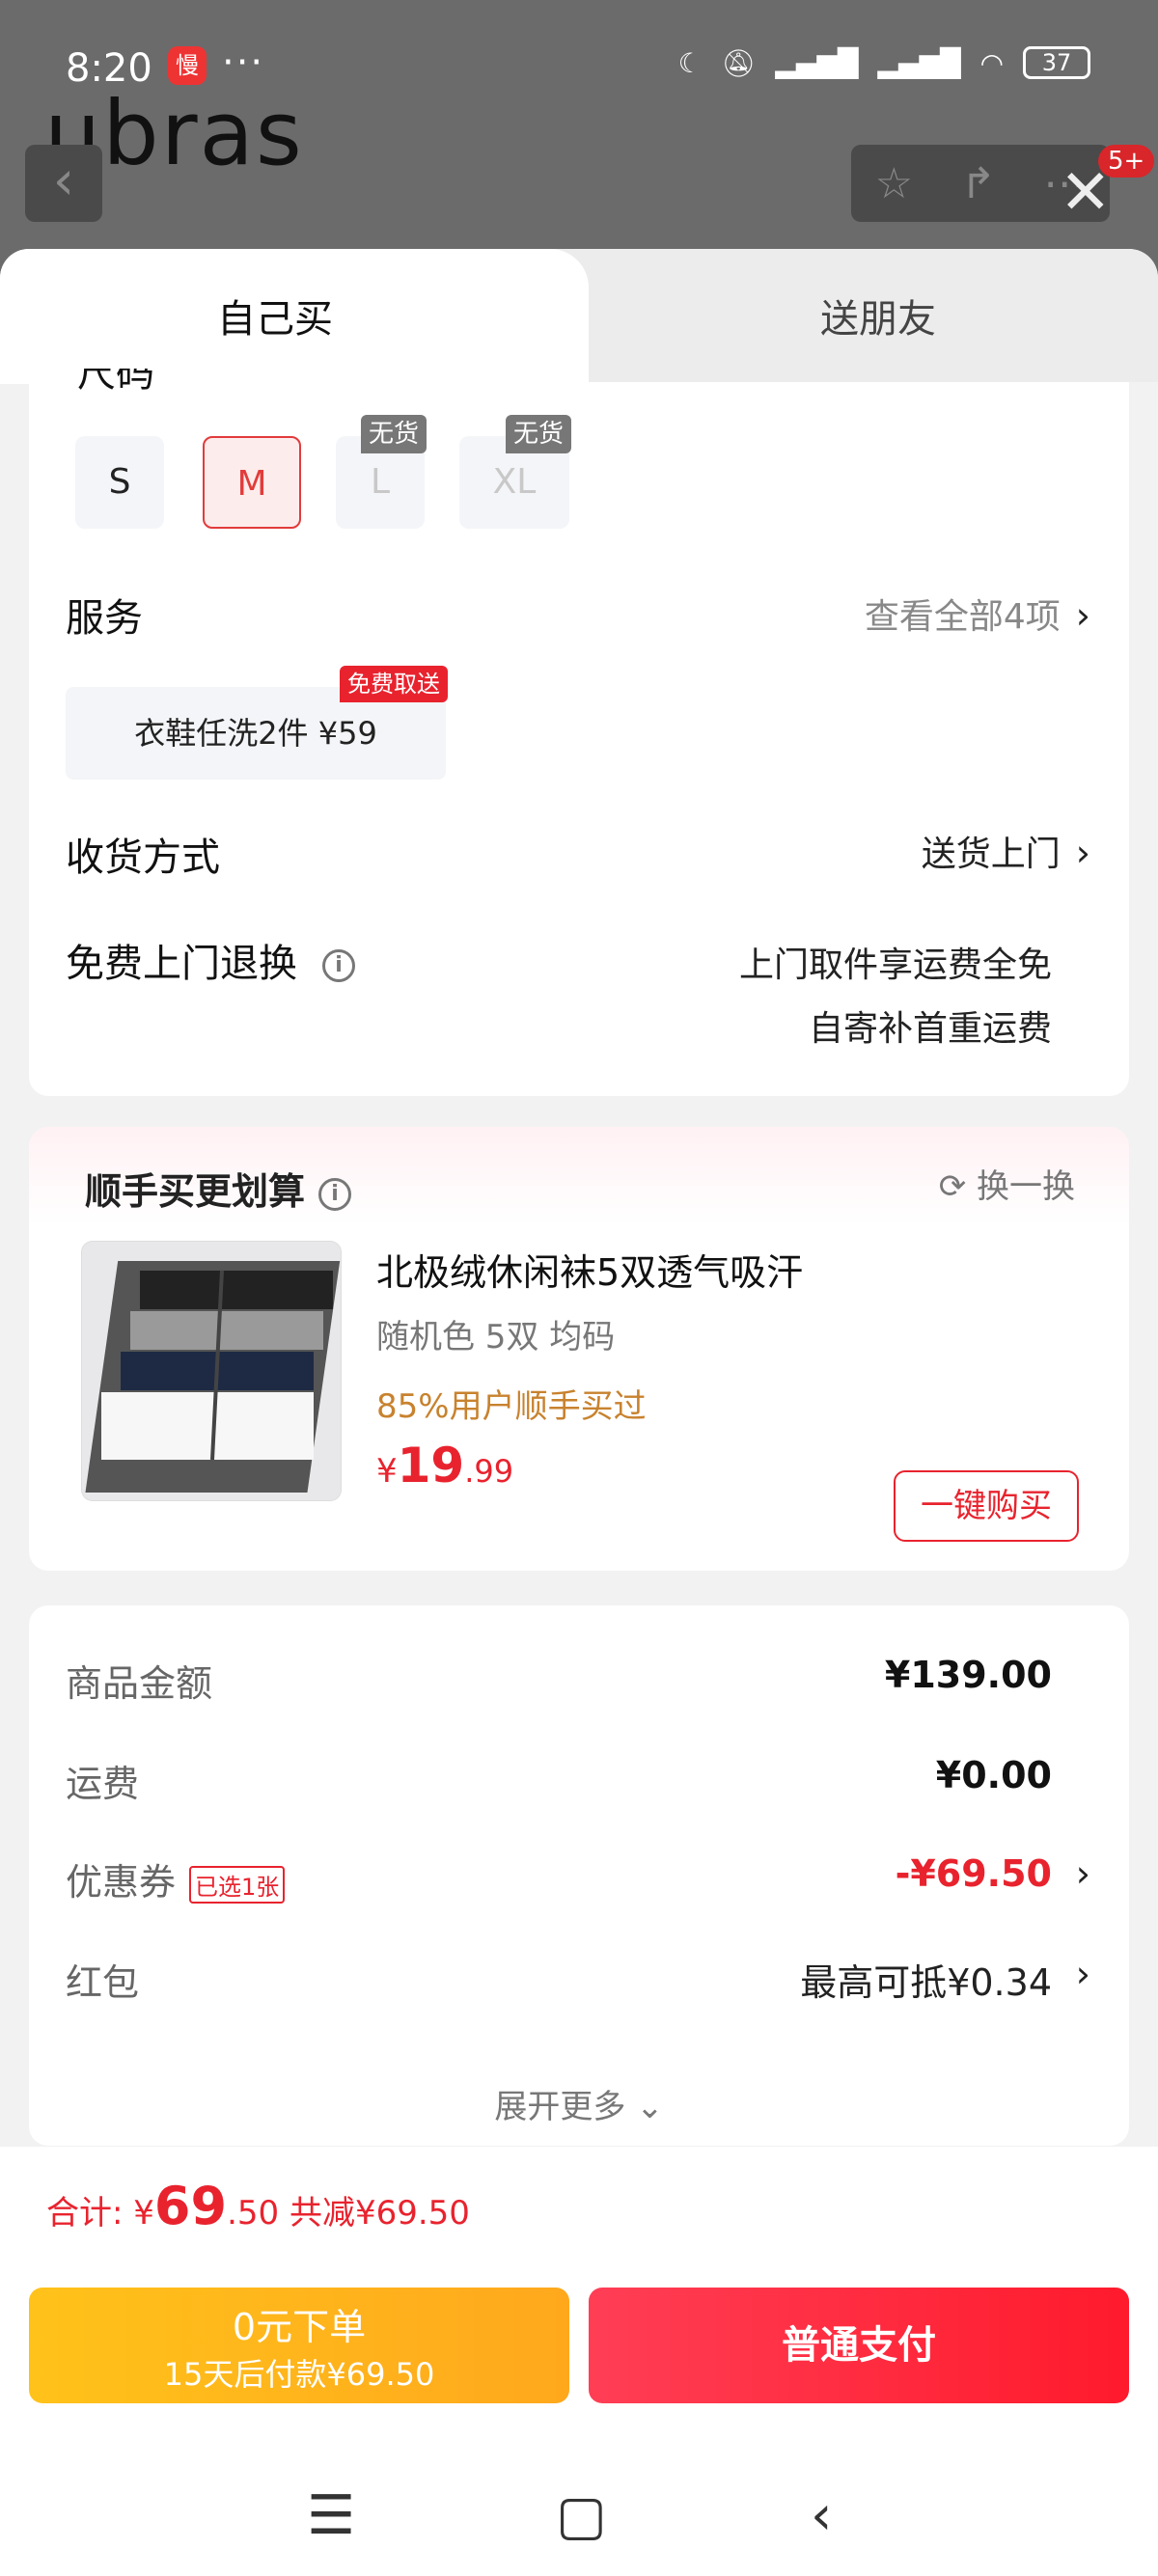  Describe the element at coordinates (859, 2345) in the screenshot. I see `pay-now-button: 普通支付` at that location.